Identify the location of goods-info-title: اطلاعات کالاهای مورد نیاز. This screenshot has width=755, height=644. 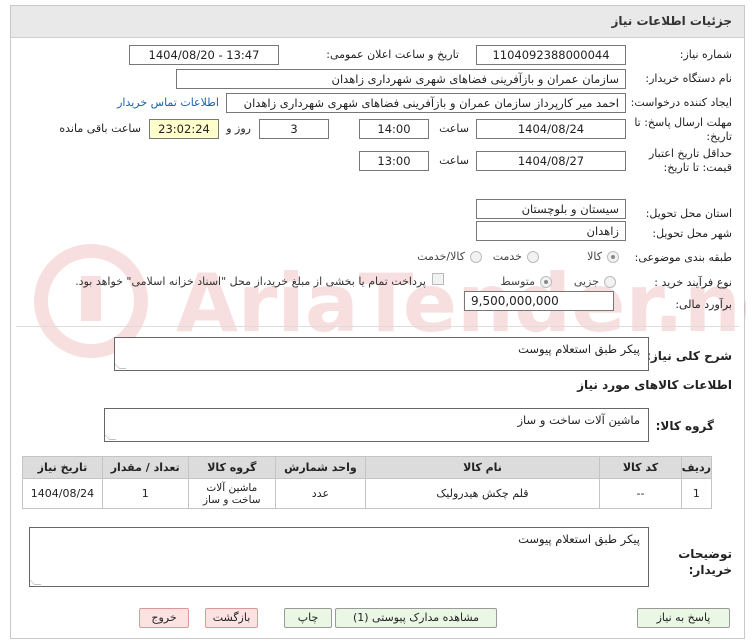
(654, 385).